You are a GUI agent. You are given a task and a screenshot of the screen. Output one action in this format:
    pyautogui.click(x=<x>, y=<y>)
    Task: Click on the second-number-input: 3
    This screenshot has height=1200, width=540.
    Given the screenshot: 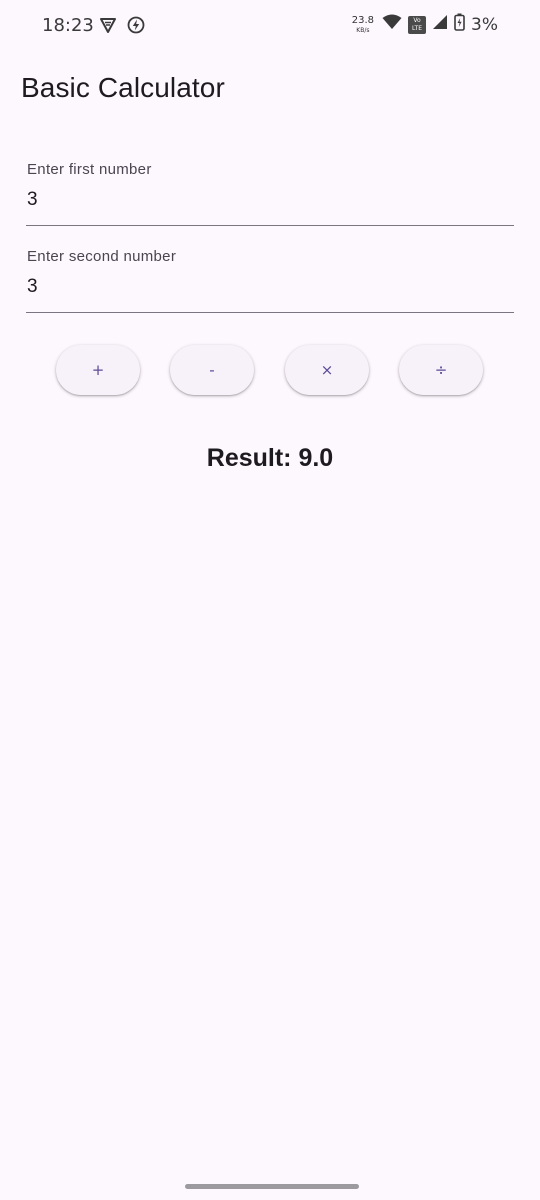 What is the action you would take?
    pyautogui.click(x=32, y=287)
    